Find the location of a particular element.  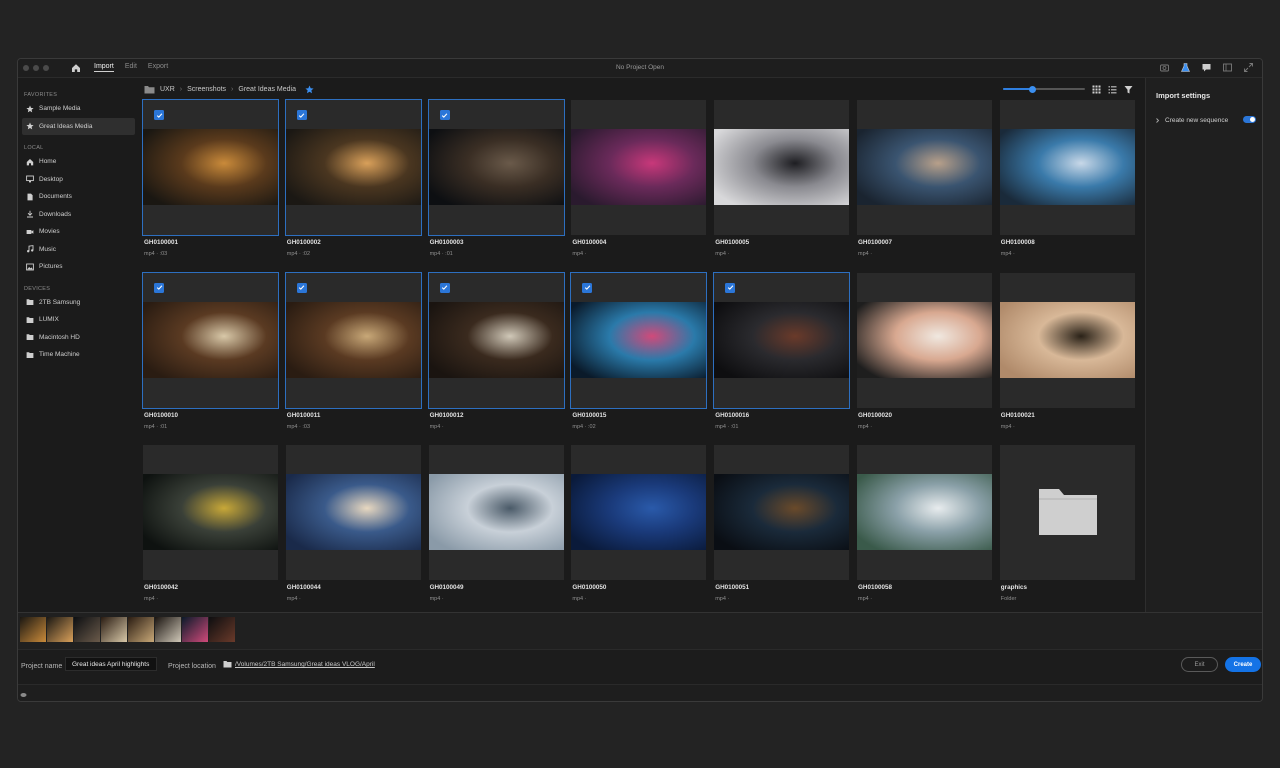

camera-icon is located at coordinates (1164, 67).